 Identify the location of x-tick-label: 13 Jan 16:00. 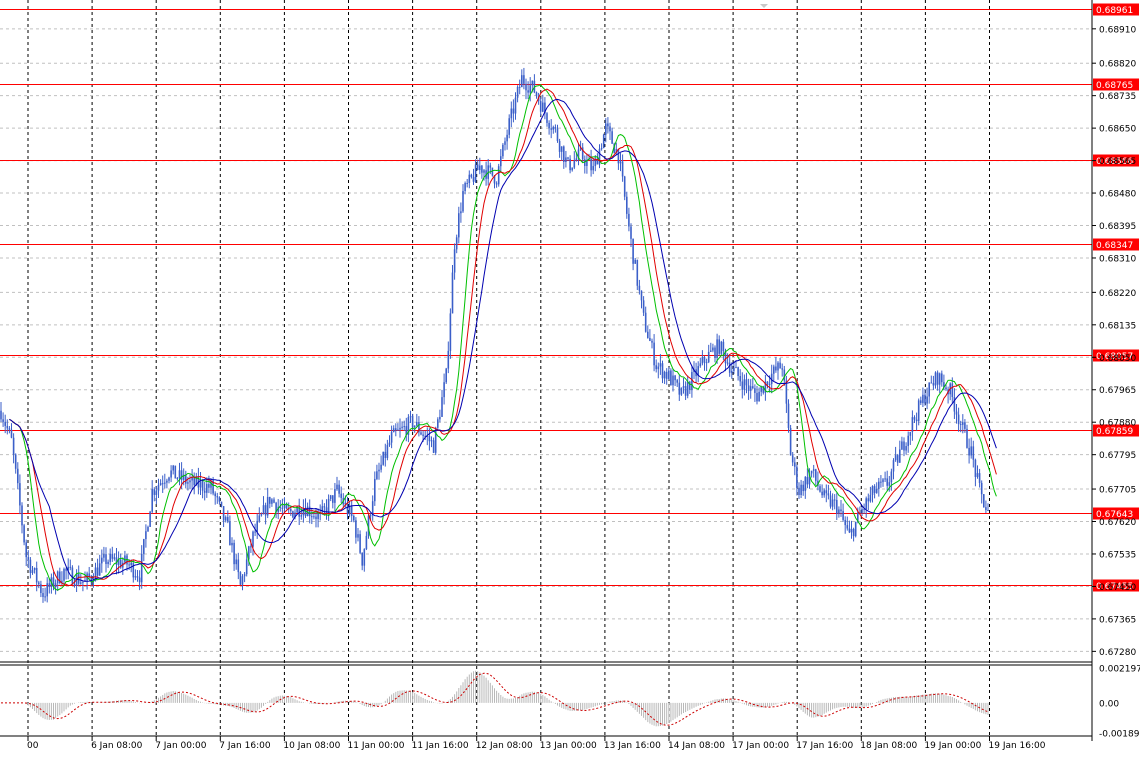
(632, 746).